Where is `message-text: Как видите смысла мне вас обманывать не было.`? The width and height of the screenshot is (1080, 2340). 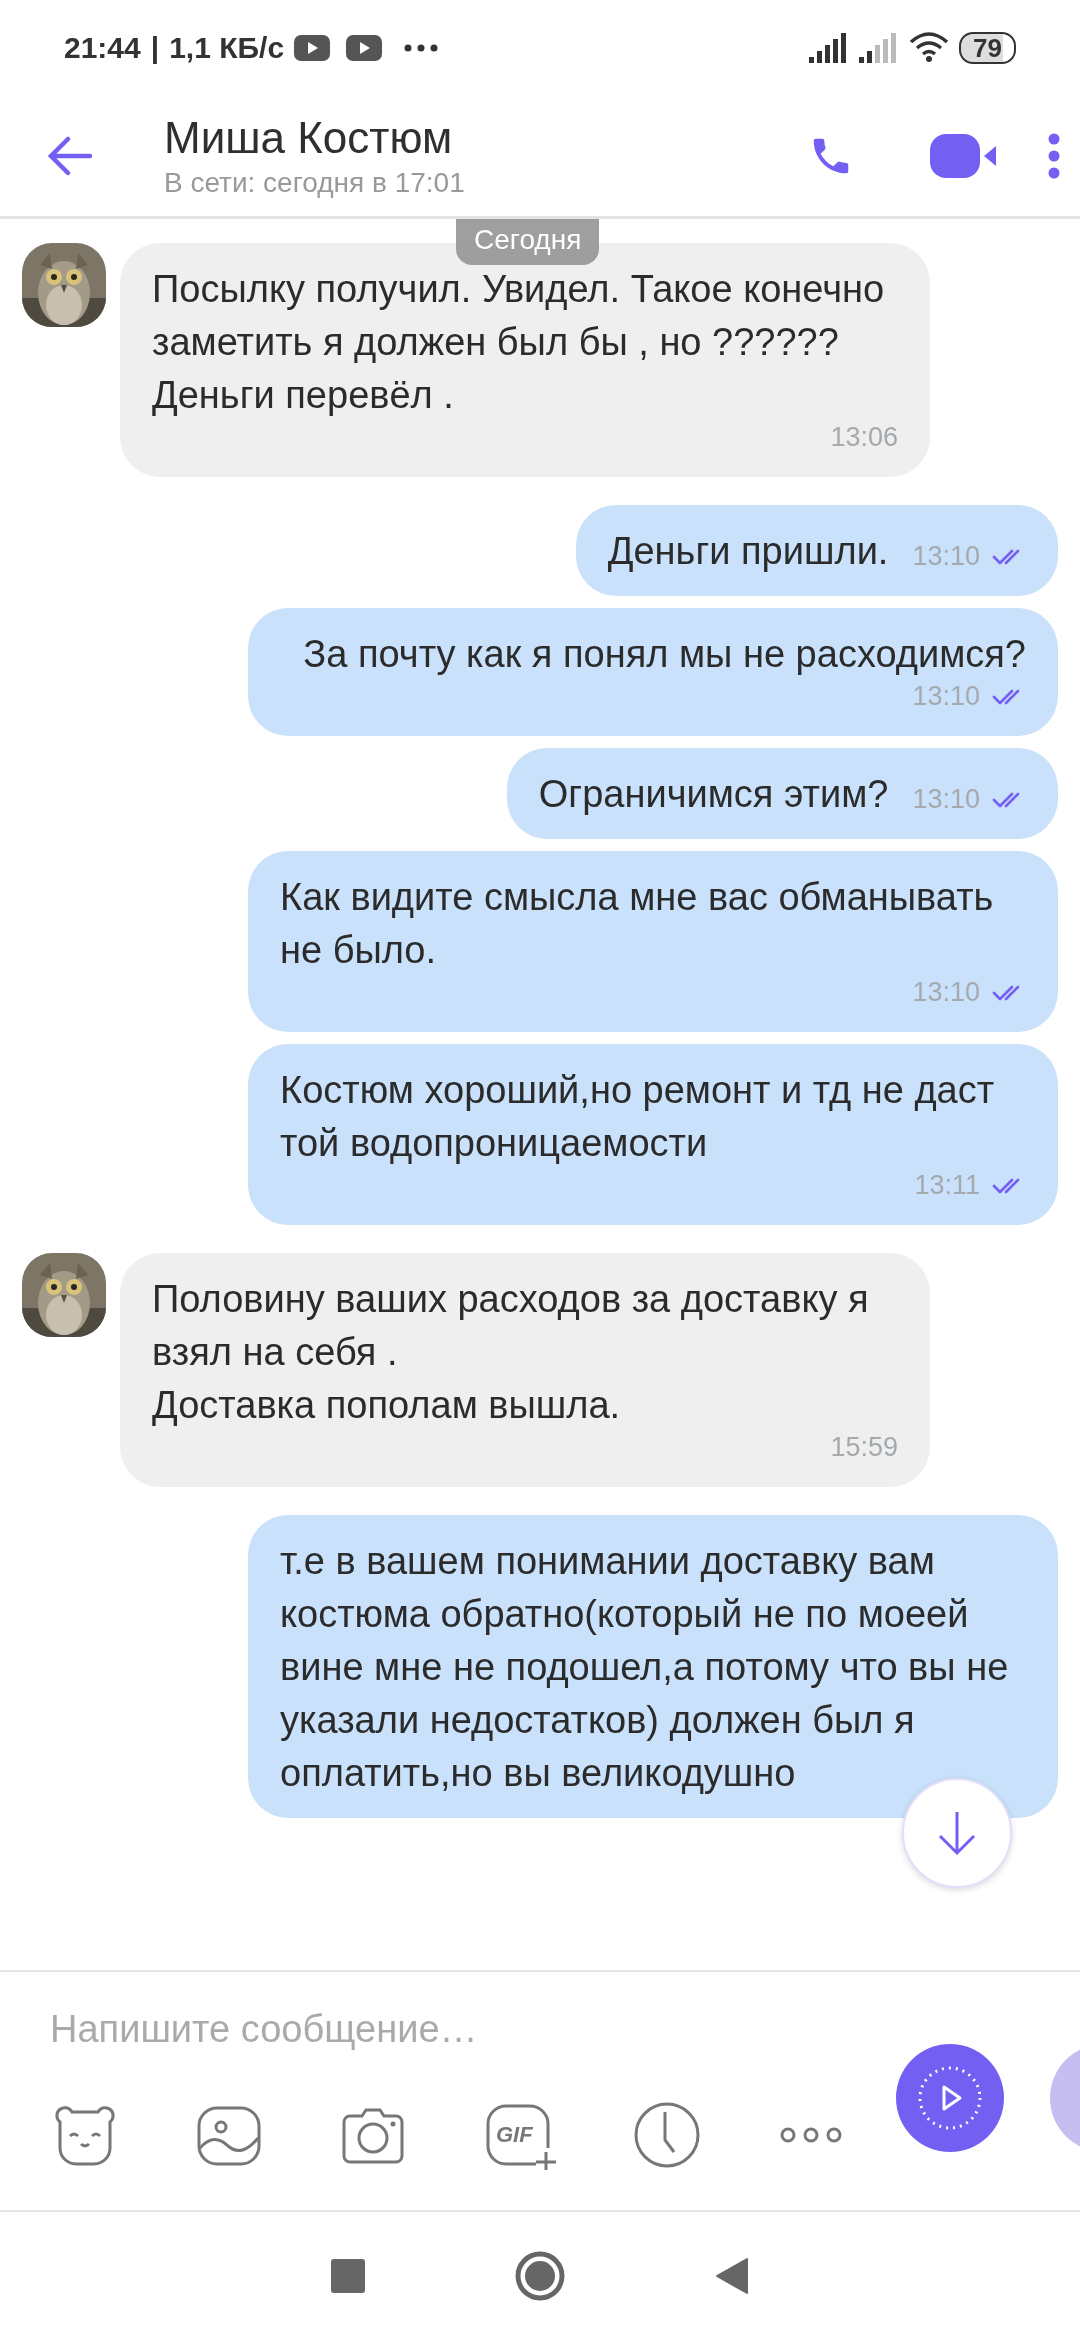 message-text: Как видите смысла мне вас обманывать не было. is located at coordinates (637, 924).